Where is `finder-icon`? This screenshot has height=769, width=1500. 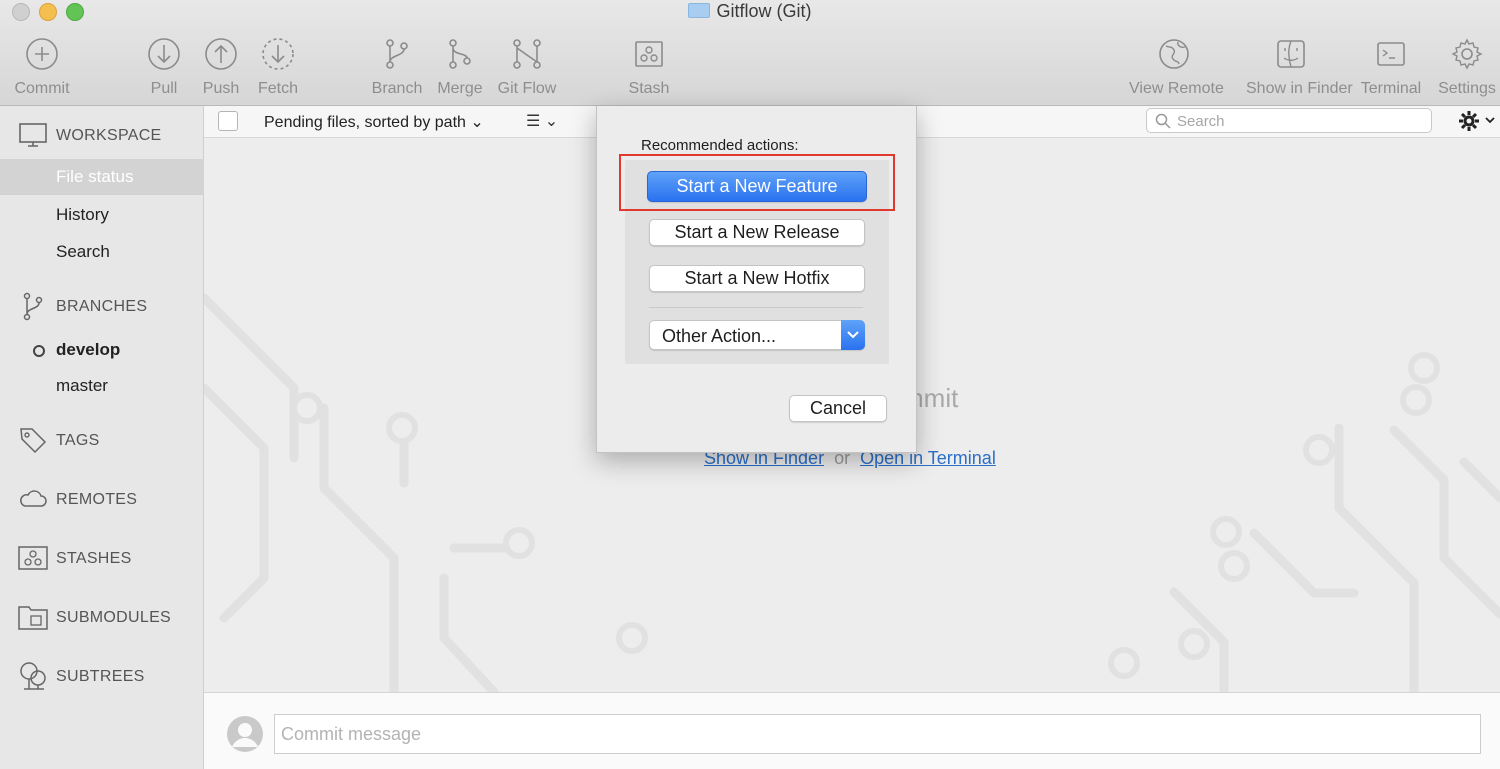 finder-icon is located at coordinates (1291, 54).